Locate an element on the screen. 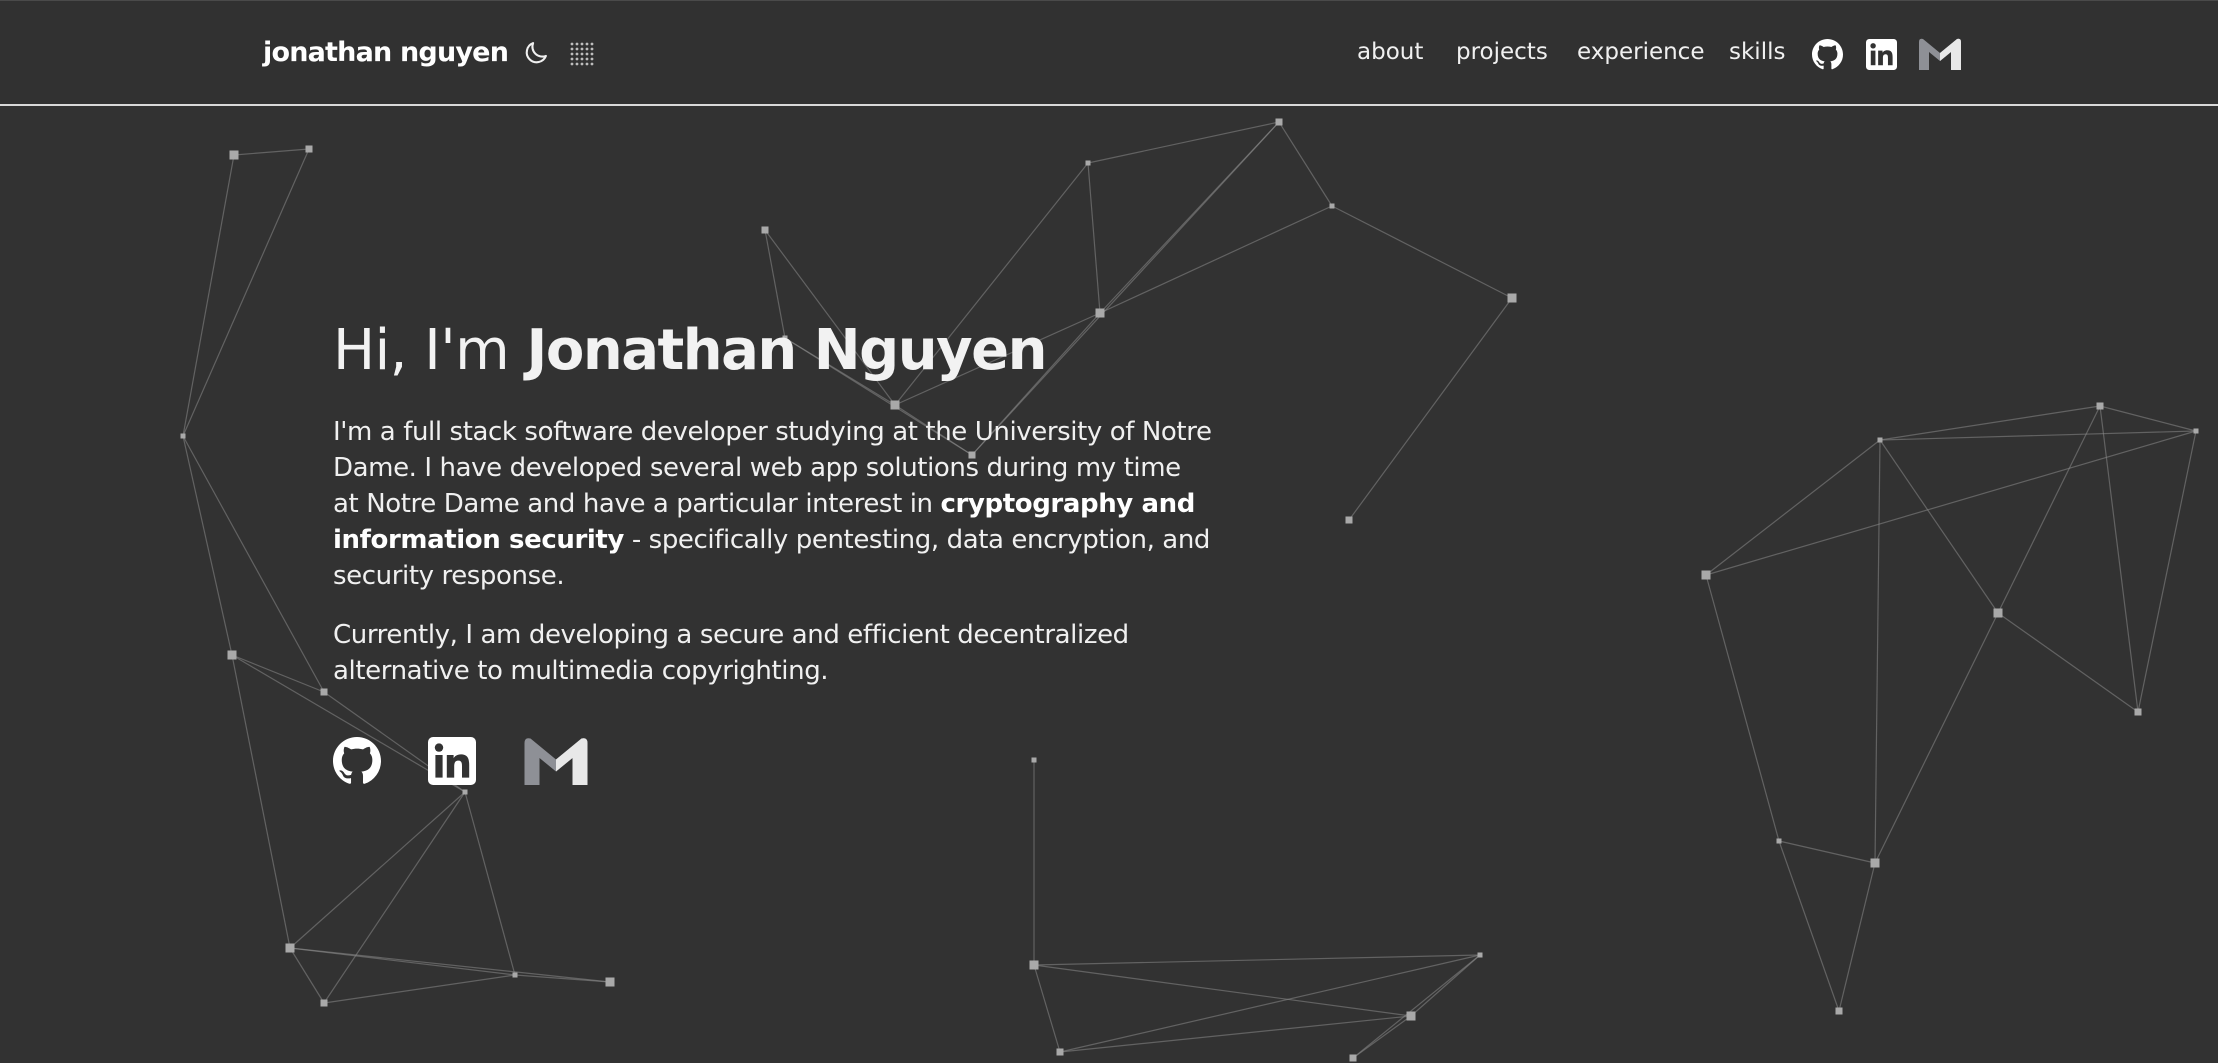 Image resolution: width=2218 pixels, height=1063 pixels. hero-heading: Hi, I'm Jonathan Nguyen is located at coordinates (690, 350).